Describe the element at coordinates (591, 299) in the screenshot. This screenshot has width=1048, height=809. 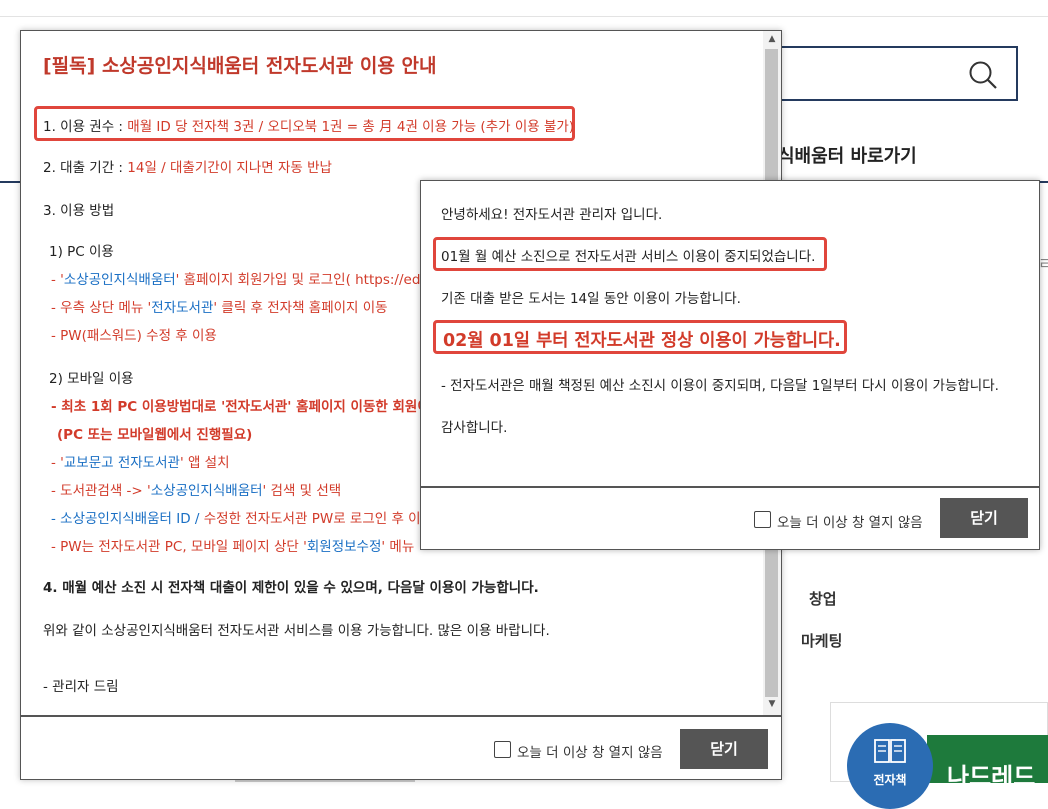
I see `suspension-info: 기존 대출 받은 도서는 14일 동안 이용이 가능합니다.` at that location.